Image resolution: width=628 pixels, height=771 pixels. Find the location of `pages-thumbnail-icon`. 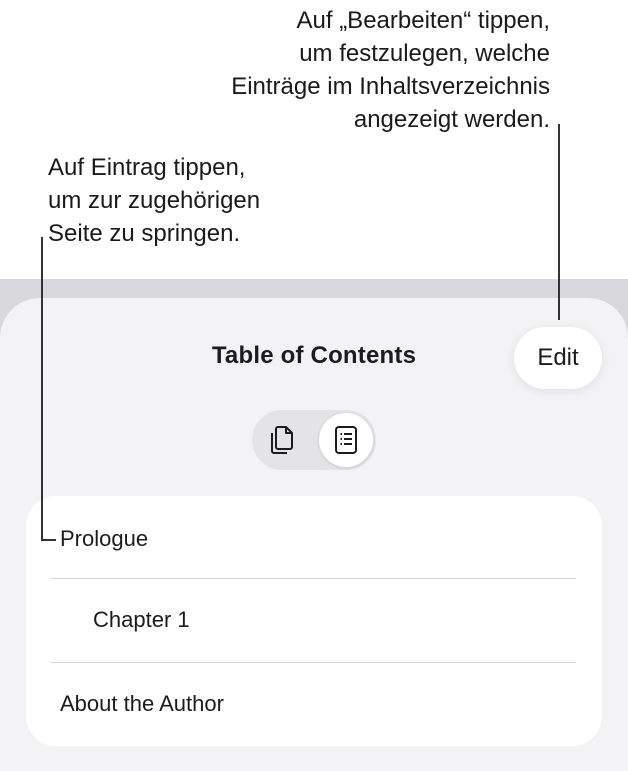

pages-thumbnail-icon is located at coordinates (282, 440).